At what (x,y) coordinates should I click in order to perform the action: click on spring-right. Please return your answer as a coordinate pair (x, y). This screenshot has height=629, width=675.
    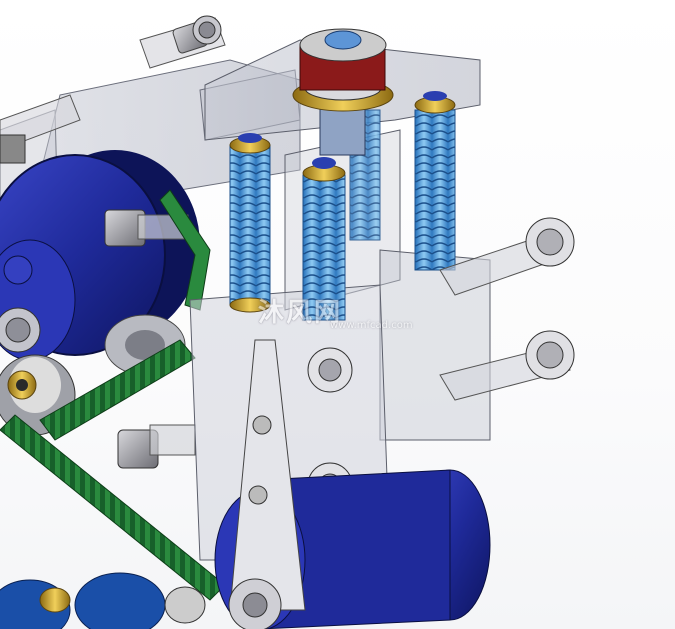
    Looking at the image, I should click on (435, 181).